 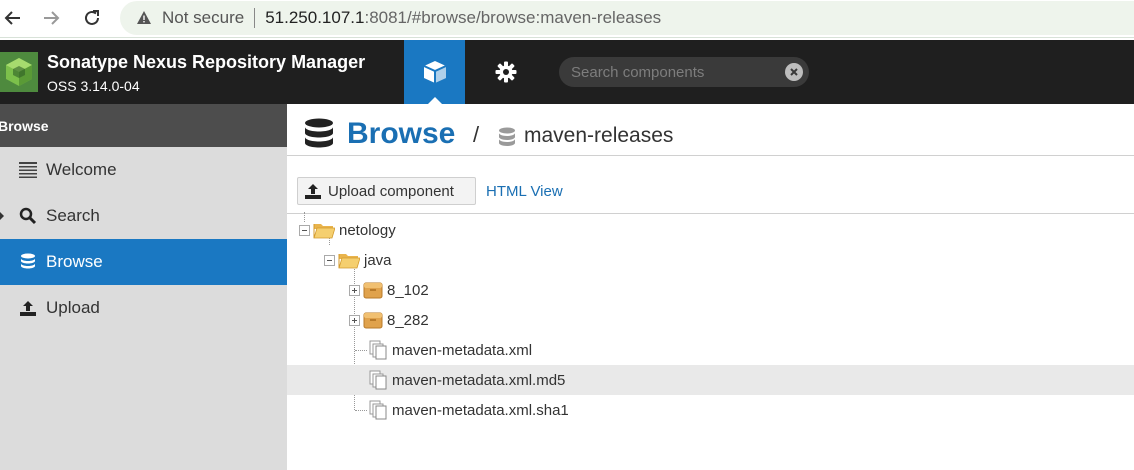 What do you see at coordinates (73, 307) in the screenshot?
I see `sidebar-item-label: Upload` at bounding box center [73, 307].